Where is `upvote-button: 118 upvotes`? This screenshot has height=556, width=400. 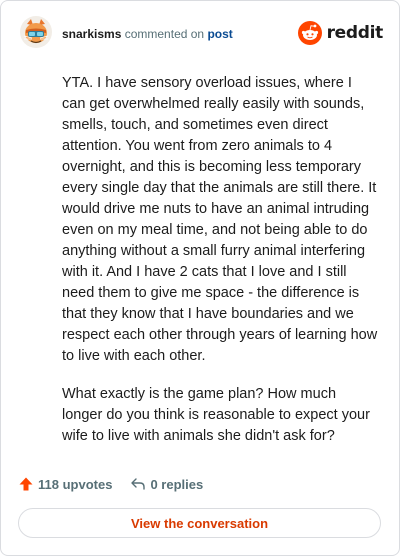 upvote-button: 118 upvotes is located at coordinates (65, 484).